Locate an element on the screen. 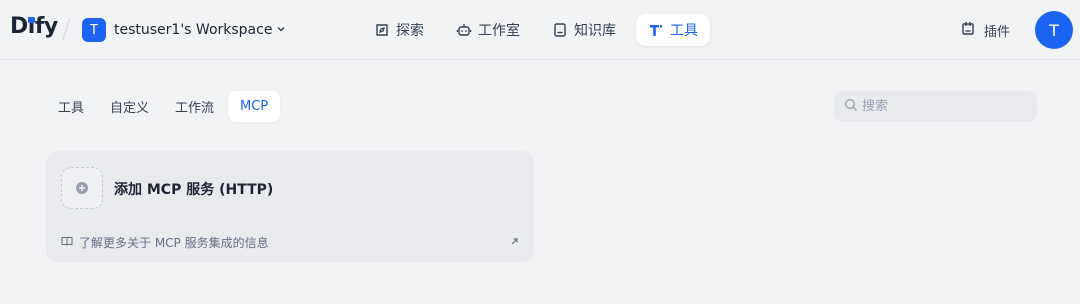 Image resolution: width=1080 pixels, height=304 pixels. book-open-icon is located at coordinates (67, 242).